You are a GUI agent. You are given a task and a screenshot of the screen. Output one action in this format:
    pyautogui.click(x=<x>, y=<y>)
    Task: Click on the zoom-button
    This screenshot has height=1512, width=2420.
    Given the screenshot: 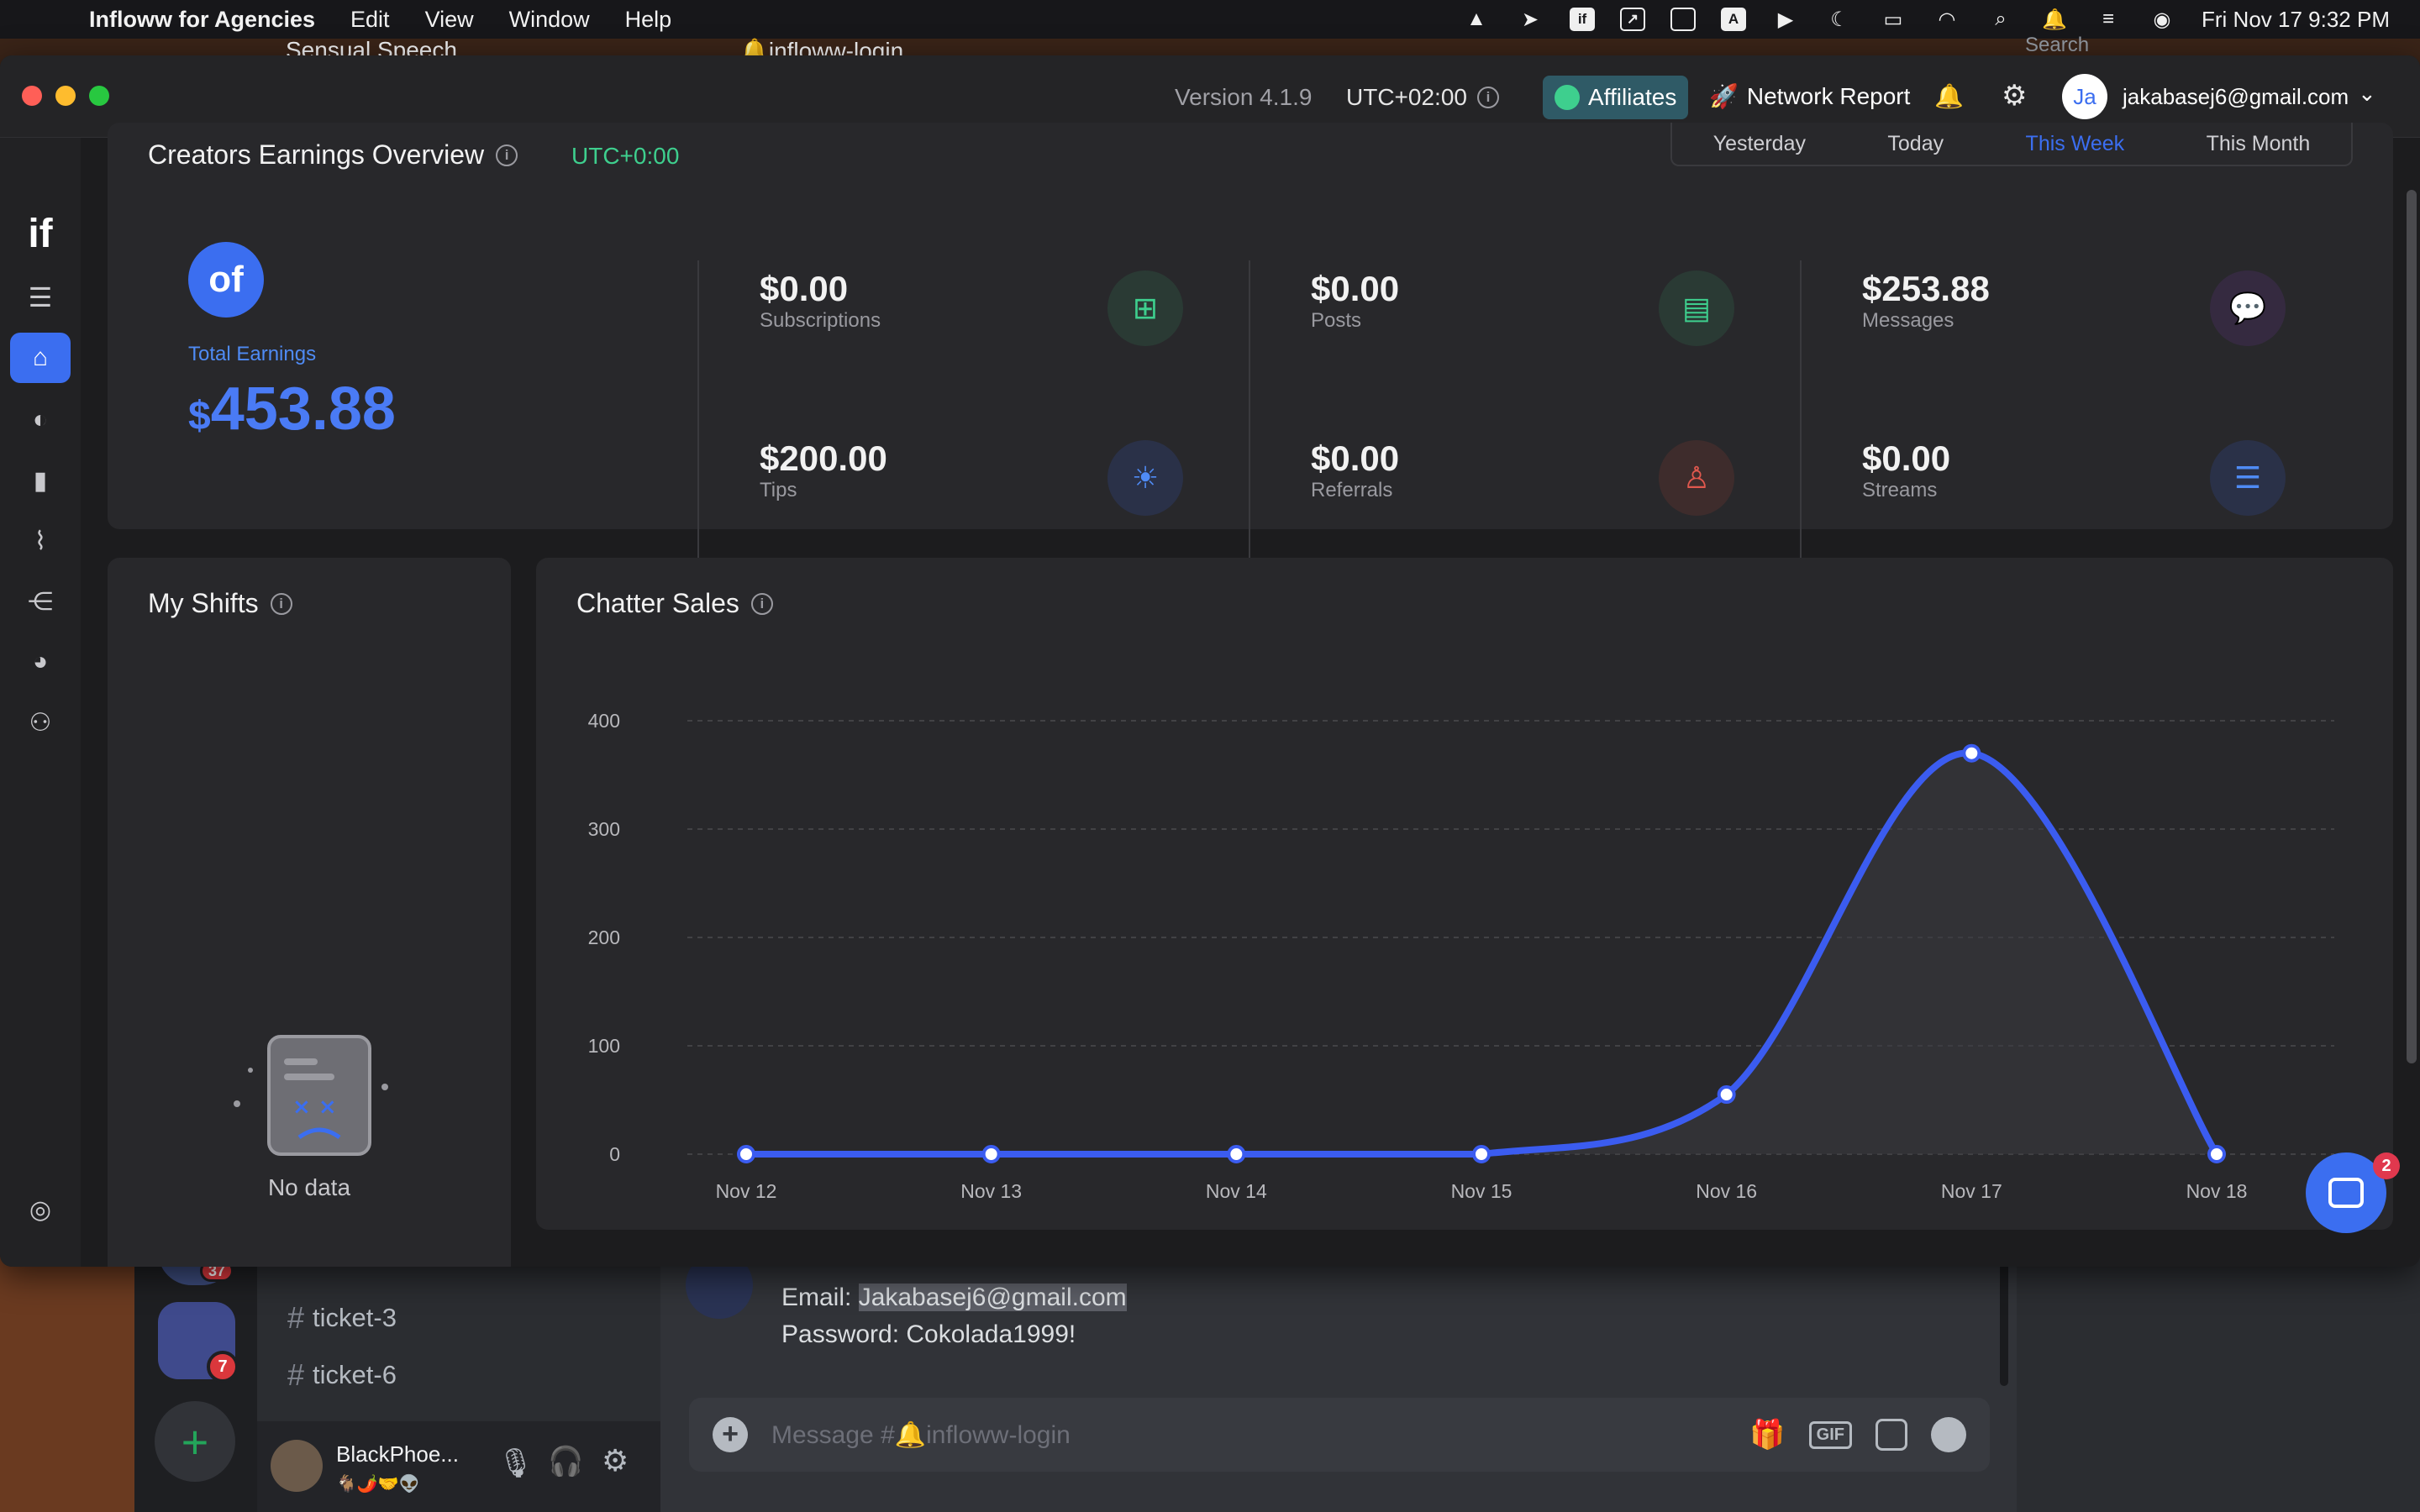 What is the action you would take?
    pyautogui.click(x=99, y=96)
    